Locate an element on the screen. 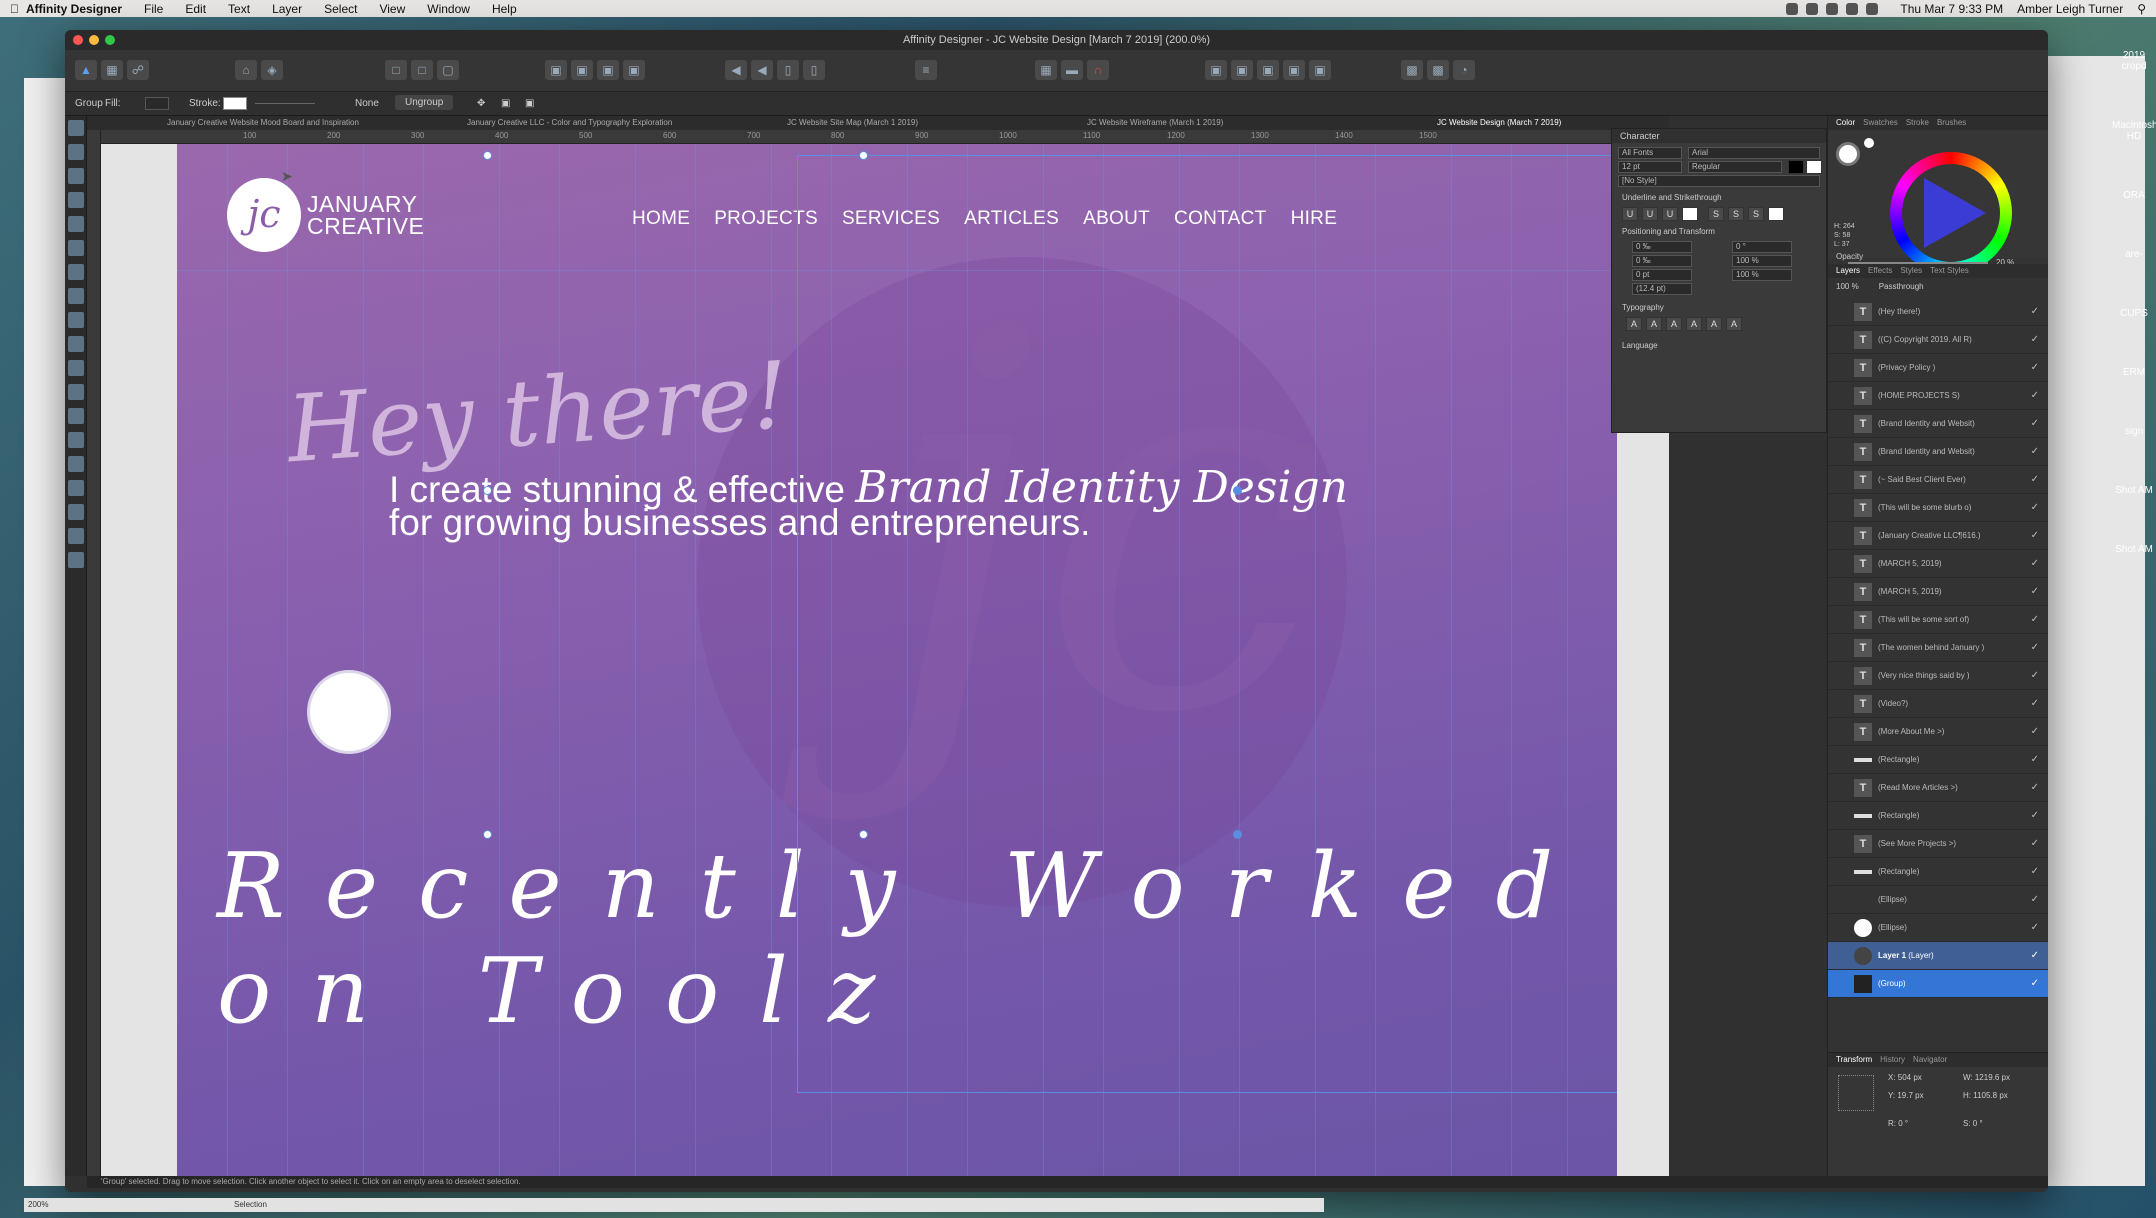 The height and width of the screenshot is (1218, 2156). boolean-add-icon: ▣ is located at coordinates (1216, 70).